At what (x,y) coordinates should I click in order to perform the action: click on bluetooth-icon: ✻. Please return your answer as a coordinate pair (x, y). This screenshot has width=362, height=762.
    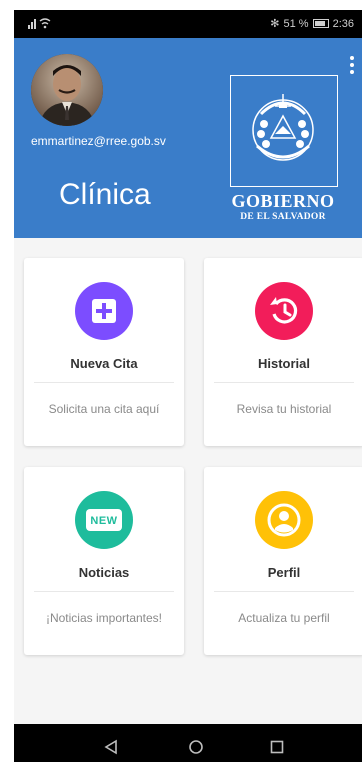
    Looking at the image, I should click on (275, 24).